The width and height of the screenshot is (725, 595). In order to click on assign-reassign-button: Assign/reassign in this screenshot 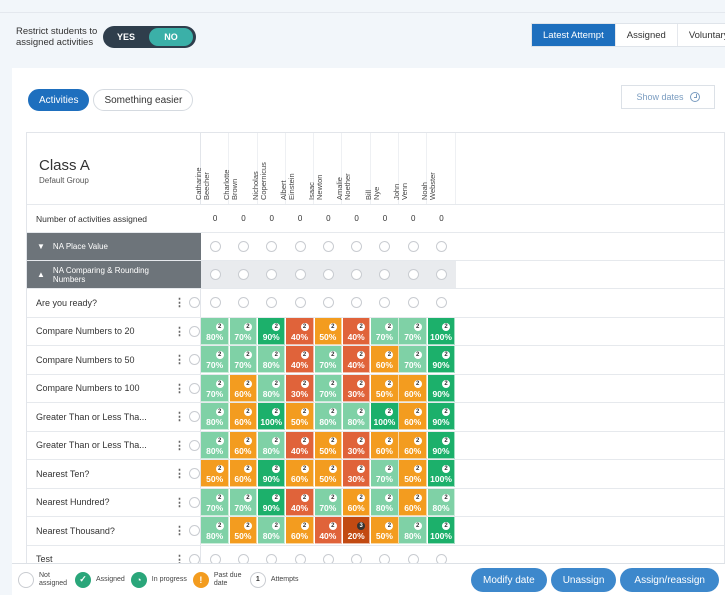, I will do `click(669, 580)`.